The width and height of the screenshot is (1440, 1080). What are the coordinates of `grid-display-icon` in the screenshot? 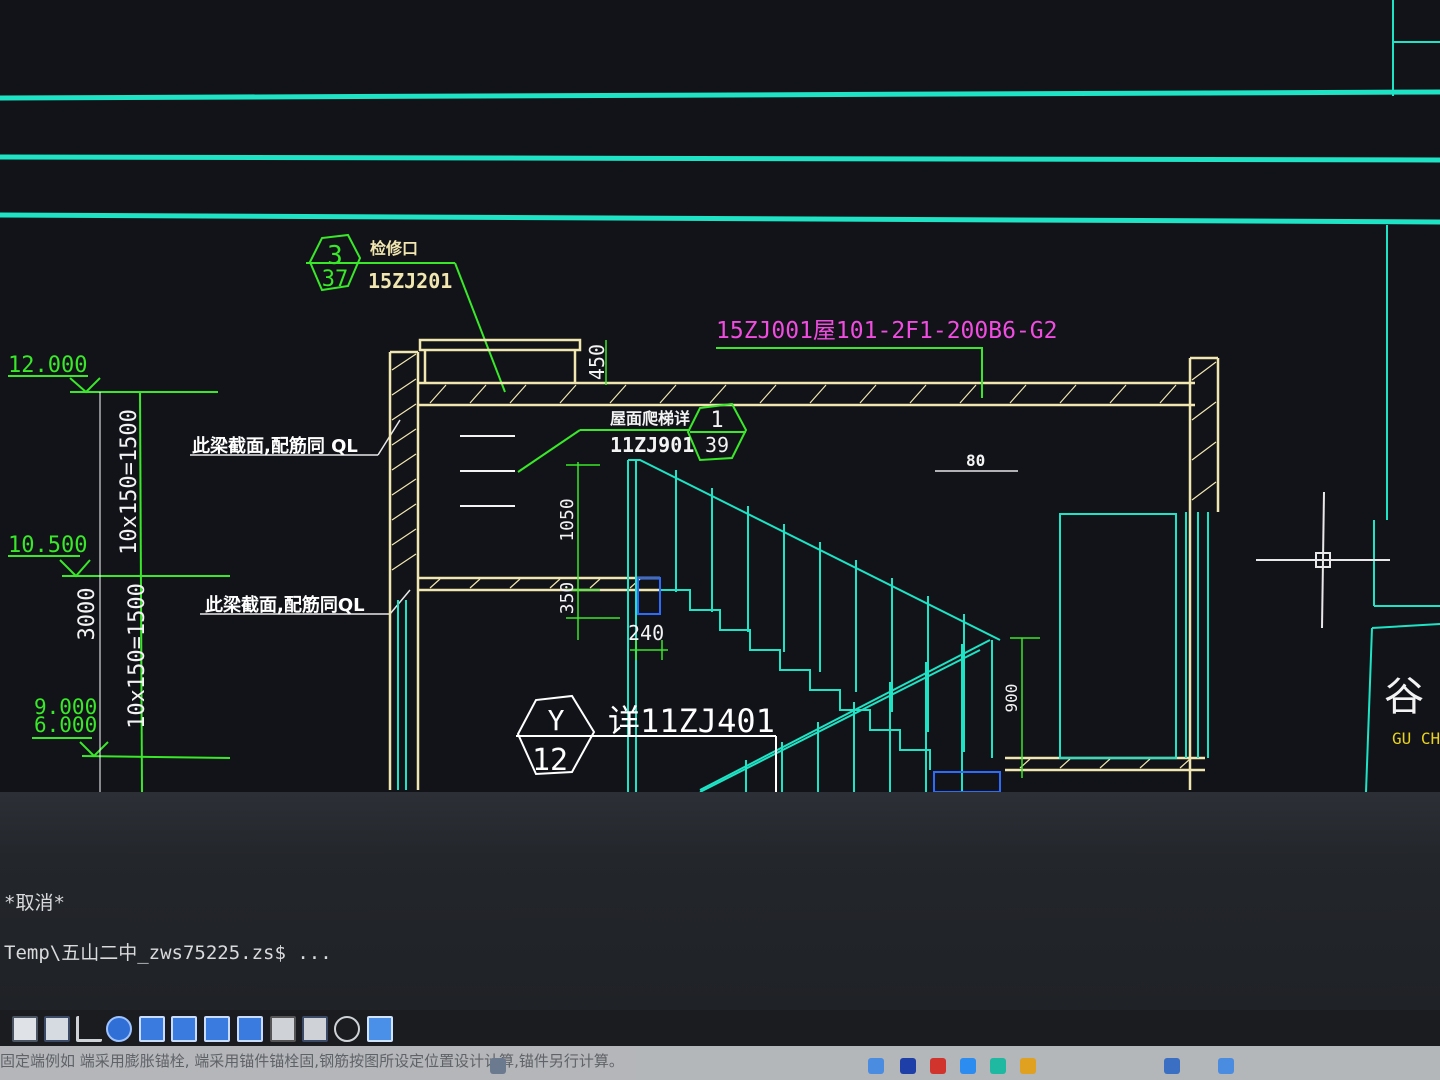 It's located at (57, 1029).